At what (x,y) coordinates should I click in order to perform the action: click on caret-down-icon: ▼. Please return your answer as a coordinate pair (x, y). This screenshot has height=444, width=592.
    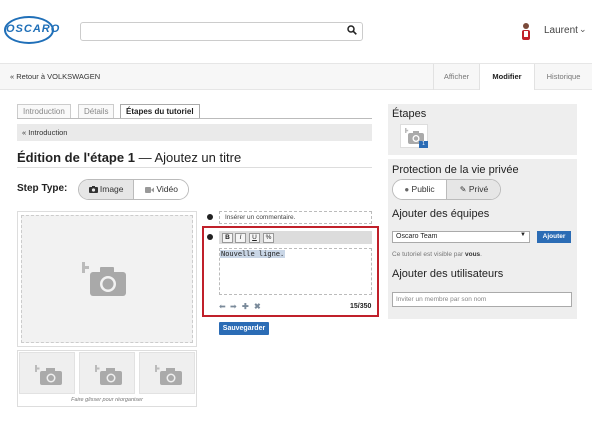
    Looking at the image, I should click on (523, 235).